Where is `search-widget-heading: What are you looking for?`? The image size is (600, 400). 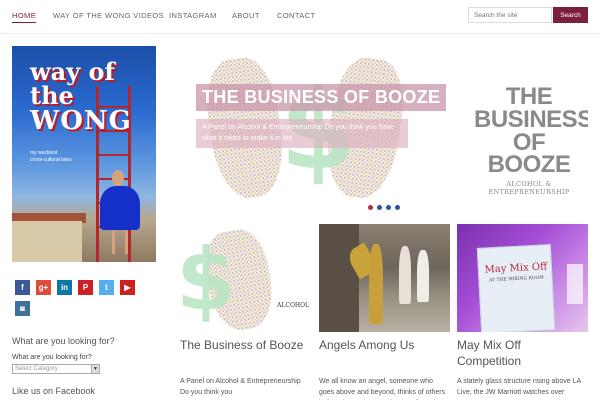
search-widget-heading: What are you looking for? is located at coordinates (63, 341).